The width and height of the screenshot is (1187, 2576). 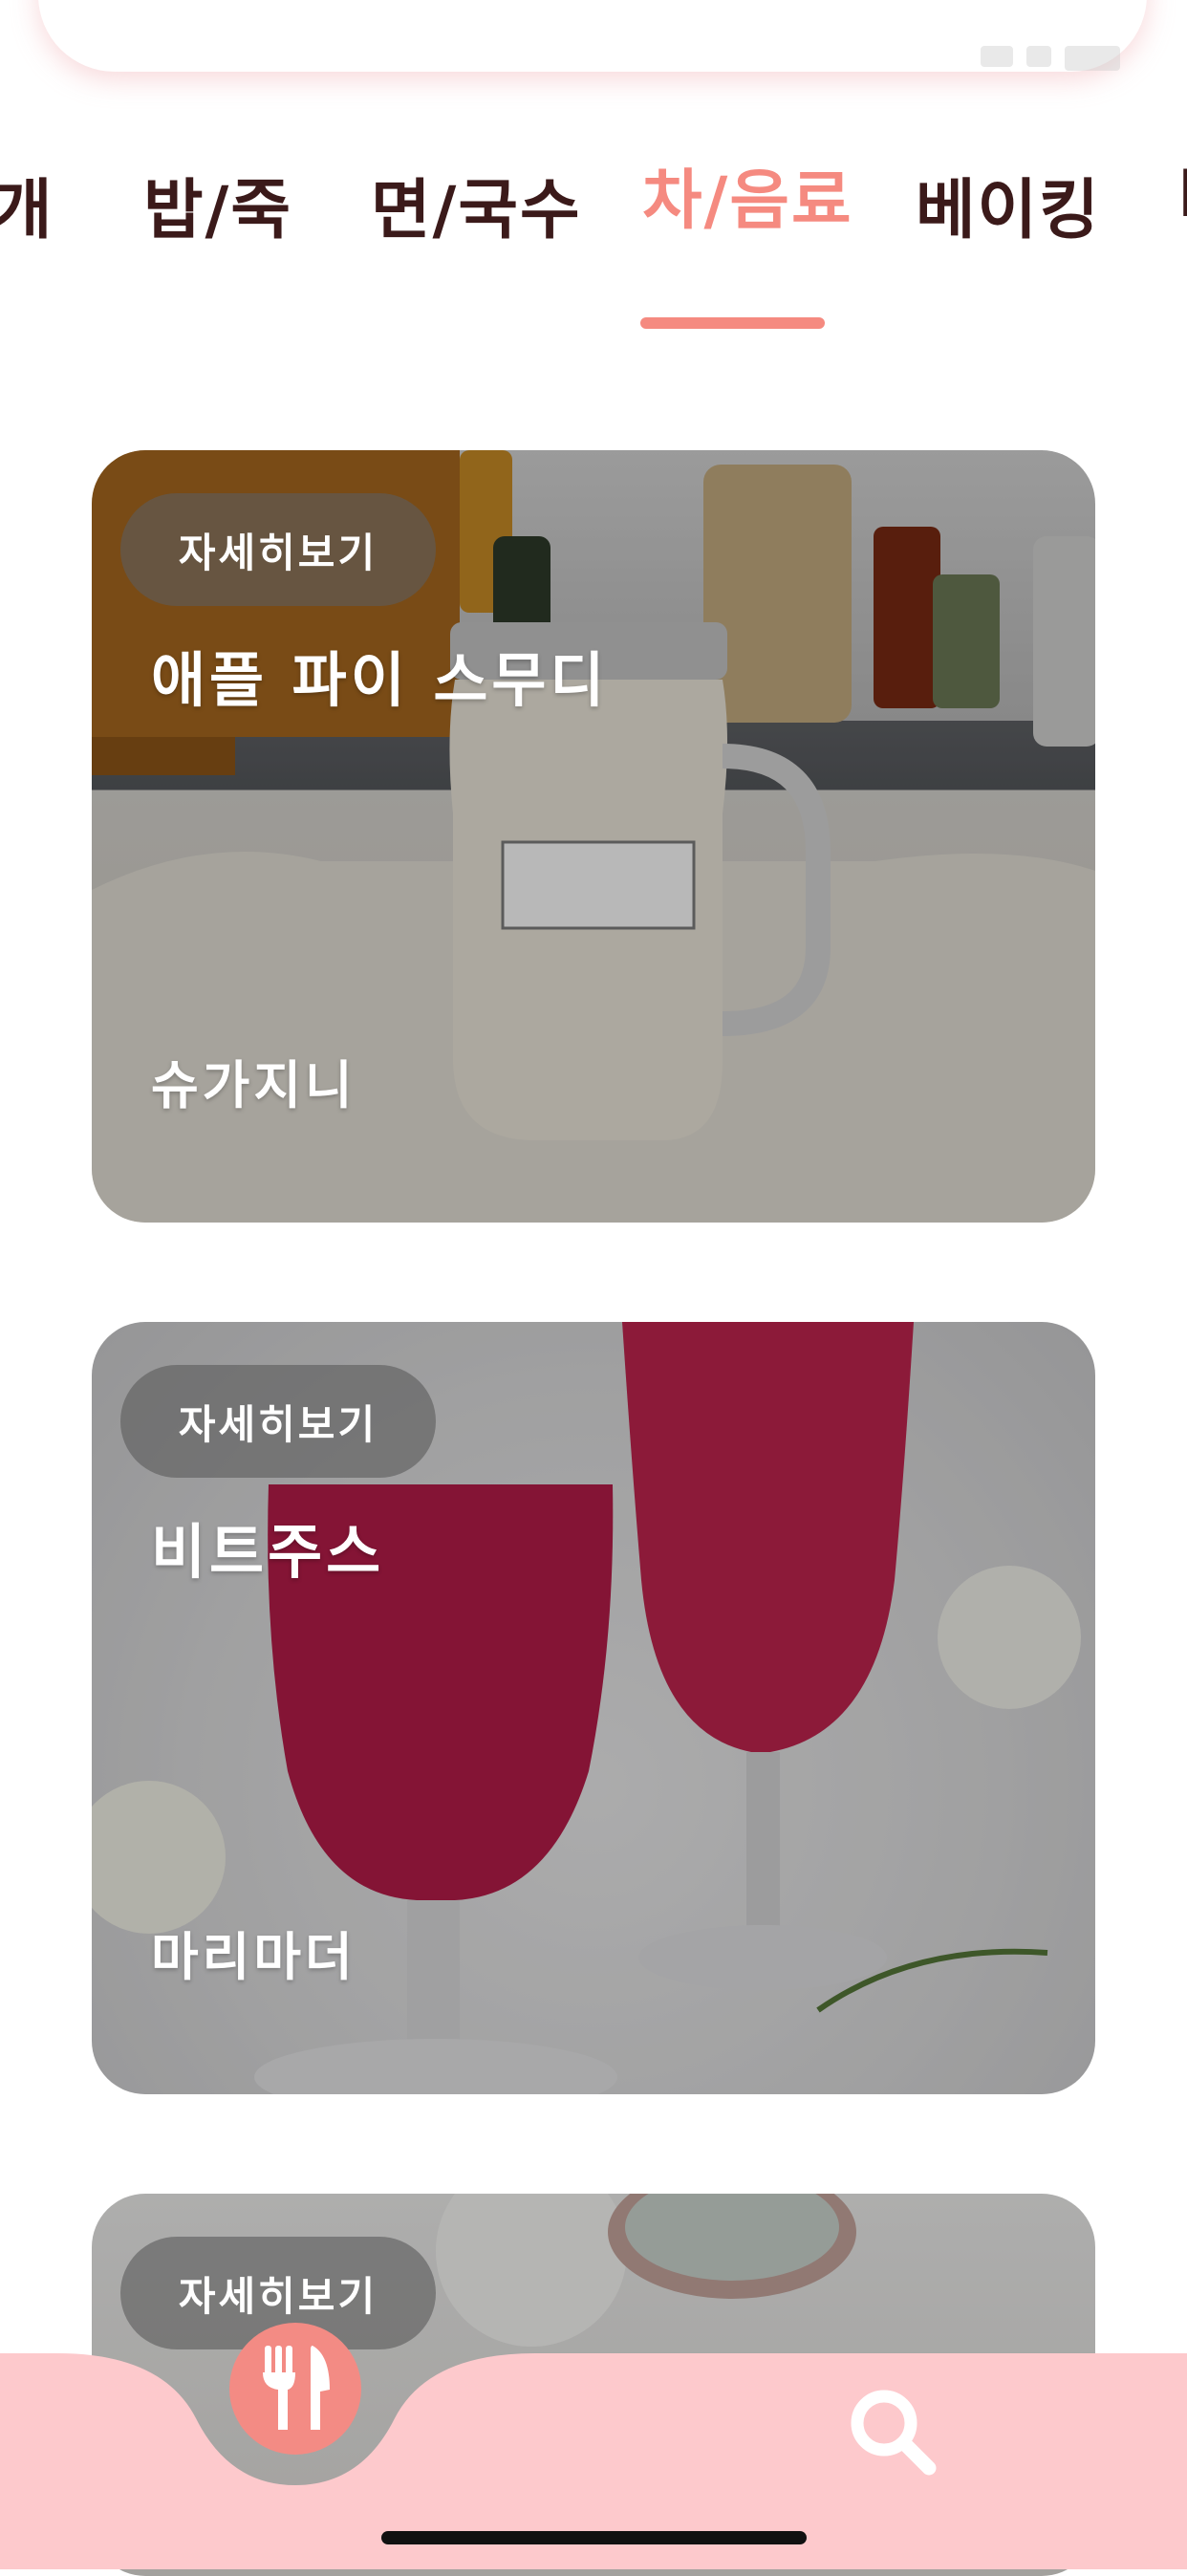 I want to click on home-indicator, so click(x=594, y=2537).